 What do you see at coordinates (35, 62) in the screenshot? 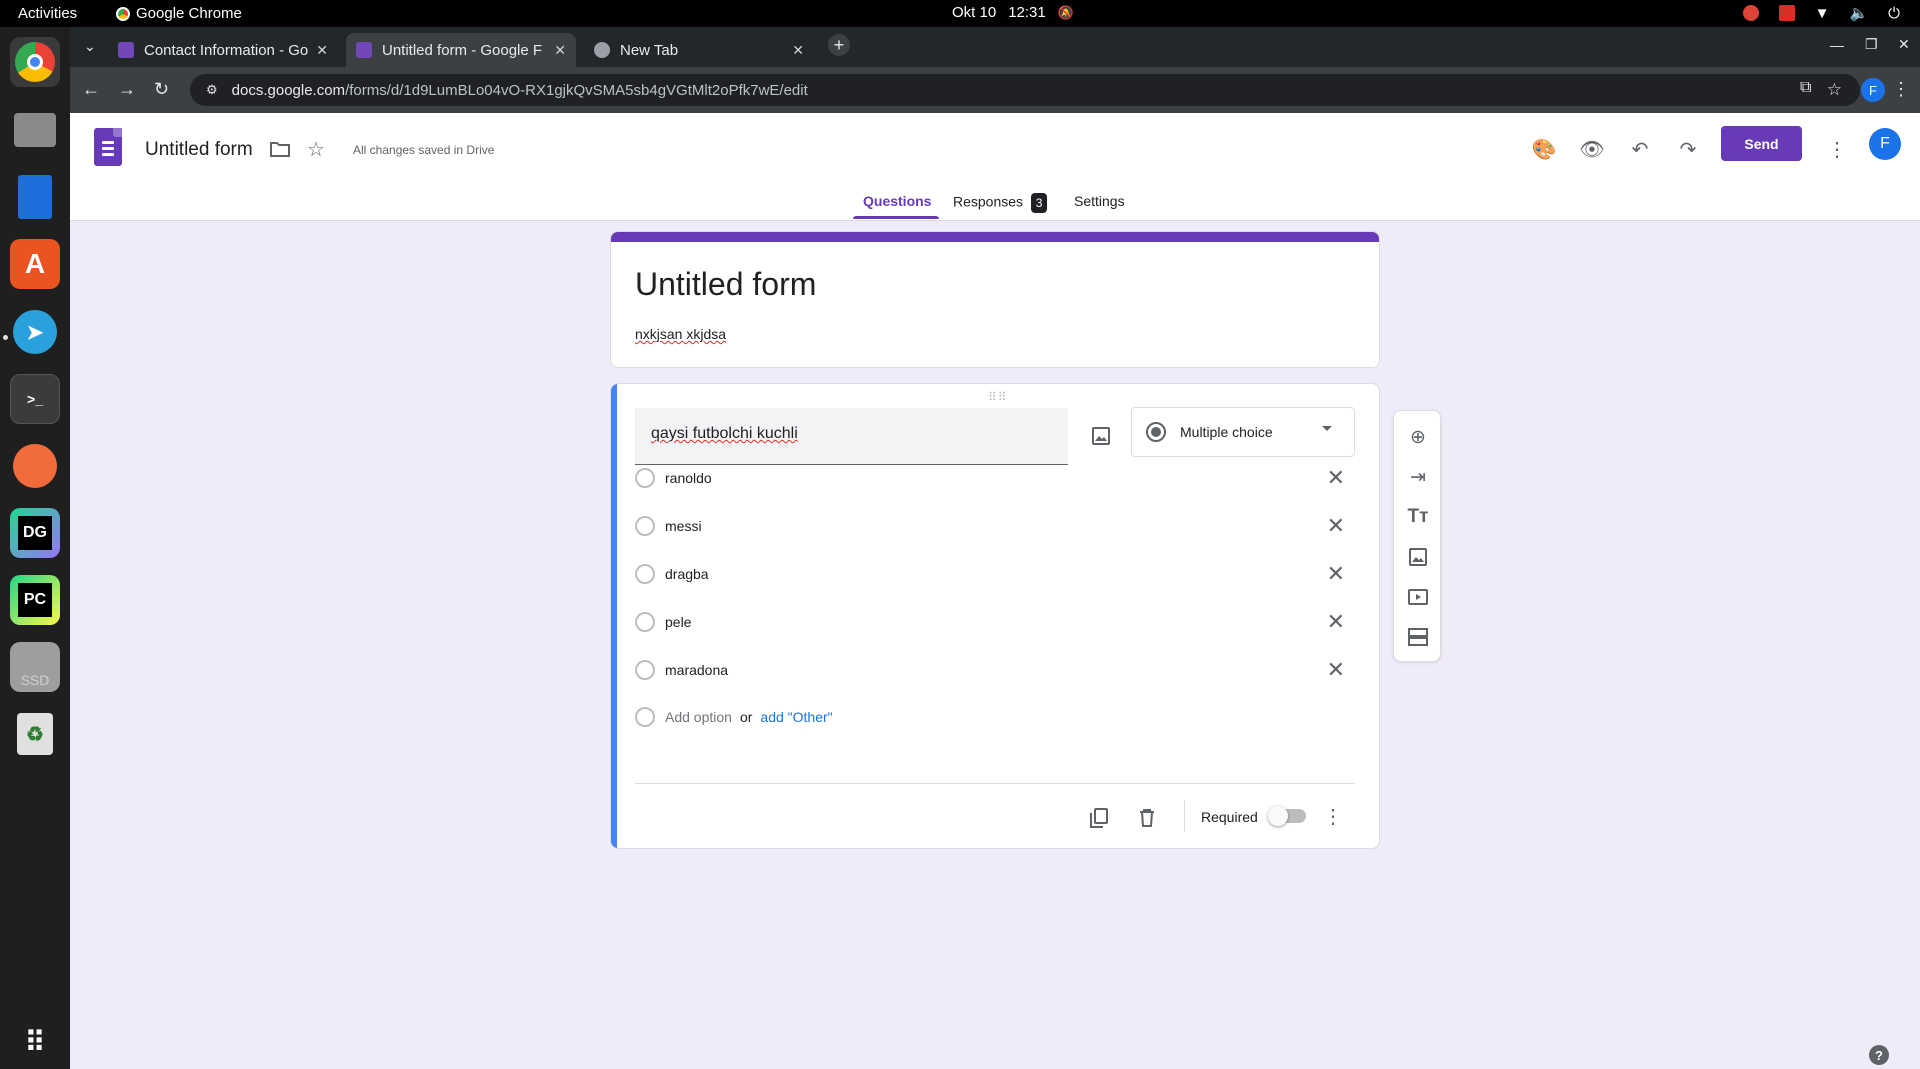
I see `chrome-dock-icon` at bounding box center [35, 62].